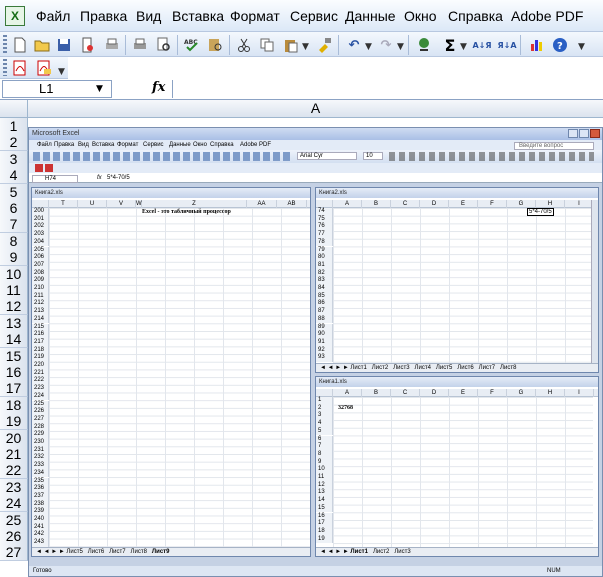  What do you see at coordinates (14, 389) in the screenshot?
I see `row-header: 17` at bounding box center [14, 389].